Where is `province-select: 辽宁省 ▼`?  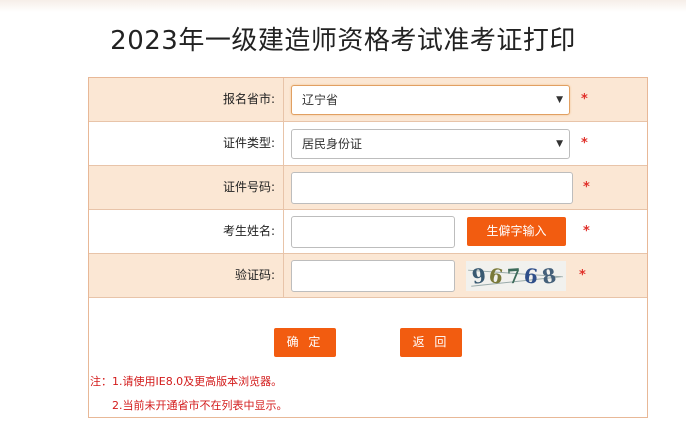
province-select: 辽宁省 ▼ is located at coordinates (430, 100).